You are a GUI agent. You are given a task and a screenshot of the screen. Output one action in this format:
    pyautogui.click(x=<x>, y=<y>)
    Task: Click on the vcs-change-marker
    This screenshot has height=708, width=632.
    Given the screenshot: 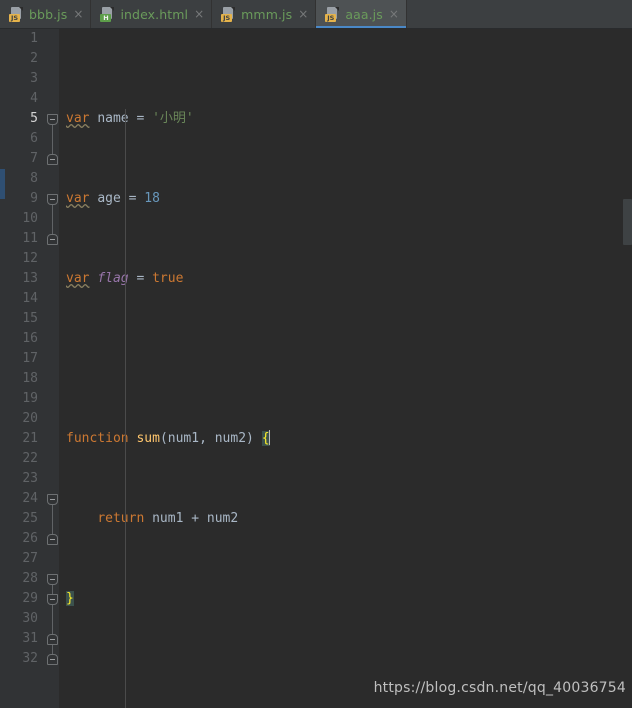 What is the action you would take?
    pyautogui.click(x=2, y=184)
    